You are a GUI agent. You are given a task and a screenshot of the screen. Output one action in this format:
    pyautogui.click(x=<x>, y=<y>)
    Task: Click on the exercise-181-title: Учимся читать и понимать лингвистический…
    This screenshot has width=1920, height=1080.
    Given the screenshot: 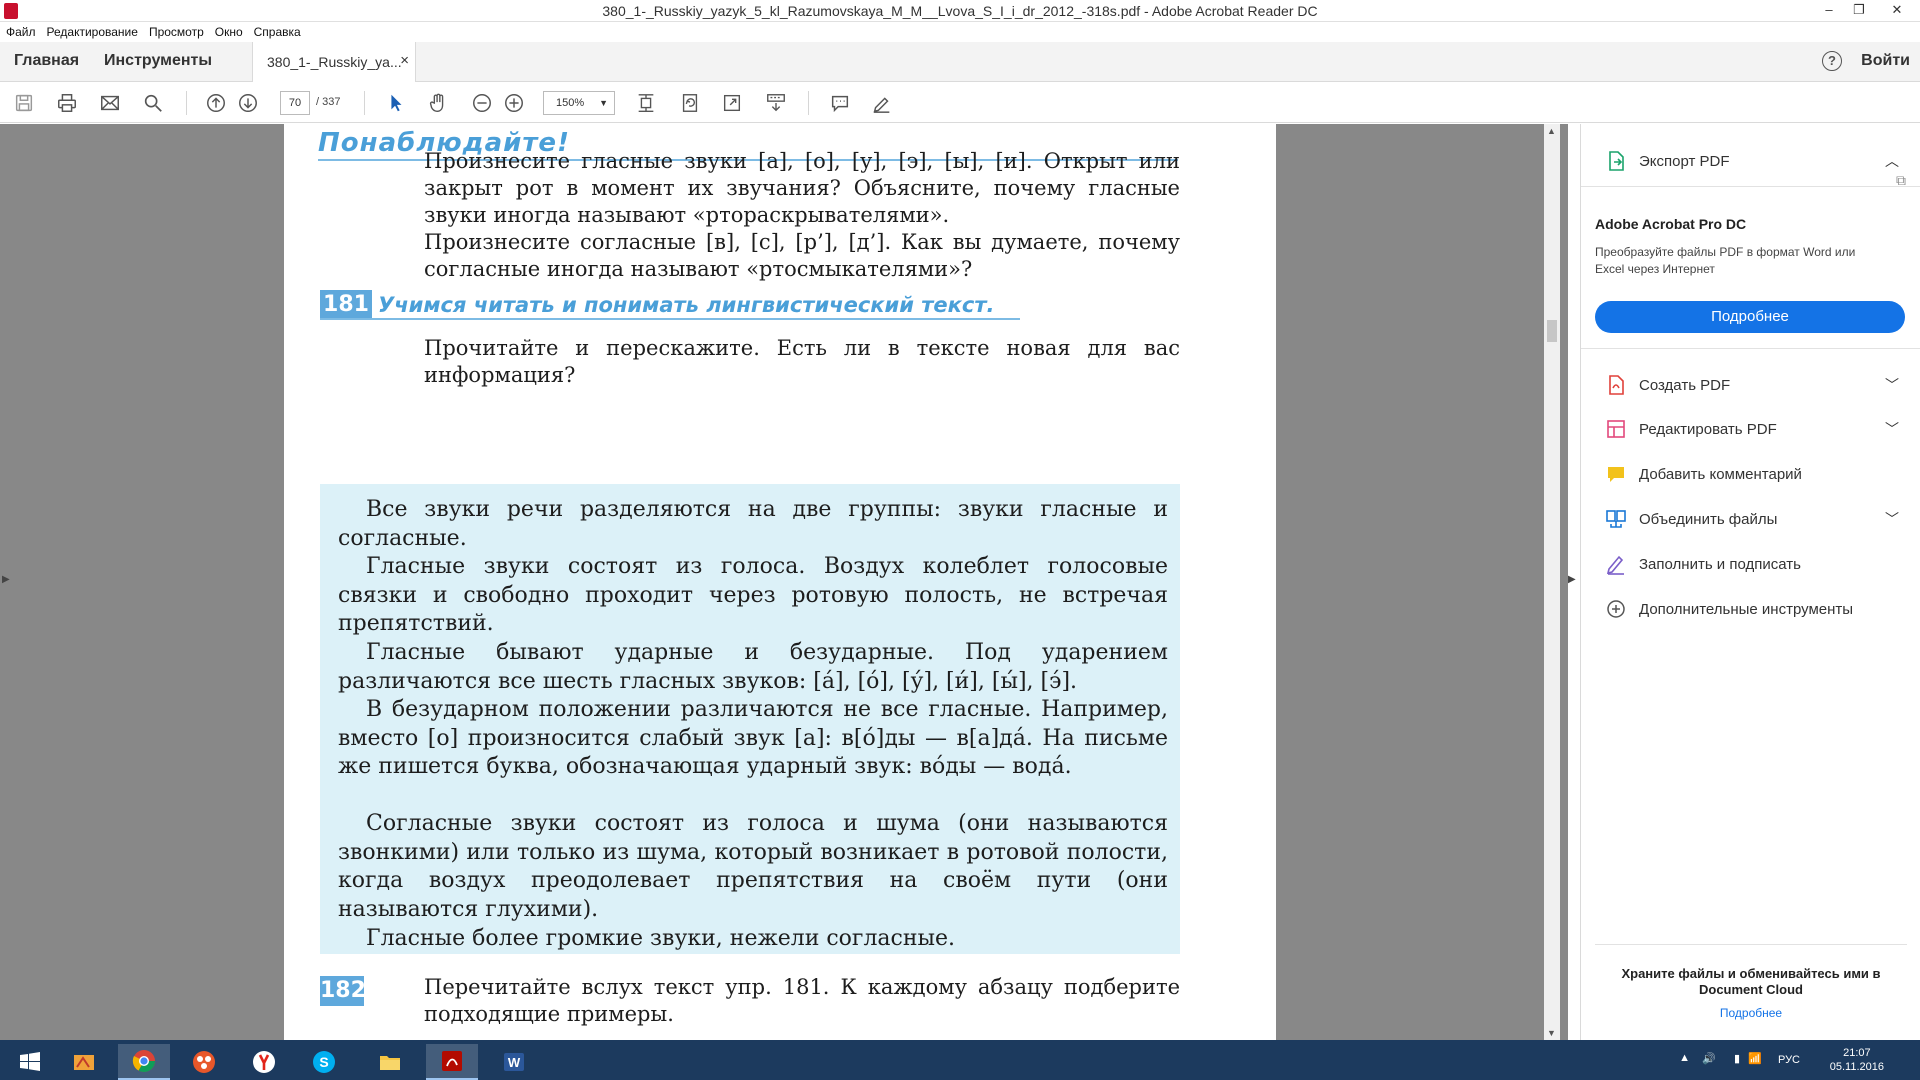 What is the action you would take?
    pyautogui.click(x=686, y=305)
    